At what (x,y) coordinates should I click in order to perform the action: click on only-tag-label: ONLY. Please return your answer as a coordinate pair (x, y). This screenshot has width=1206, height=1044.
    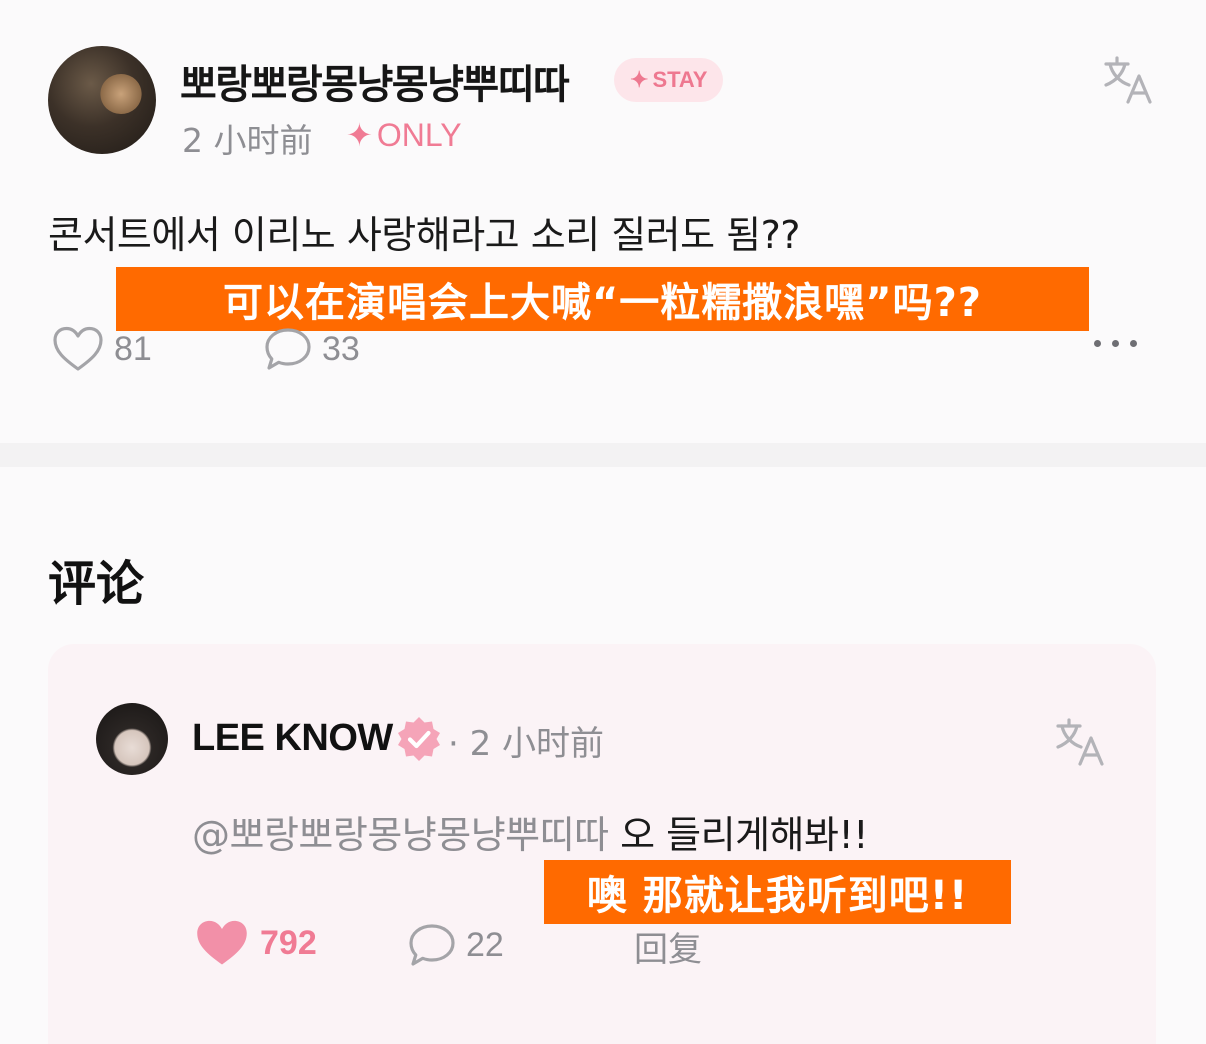
    Looking at the image, I should click on (419, 134).